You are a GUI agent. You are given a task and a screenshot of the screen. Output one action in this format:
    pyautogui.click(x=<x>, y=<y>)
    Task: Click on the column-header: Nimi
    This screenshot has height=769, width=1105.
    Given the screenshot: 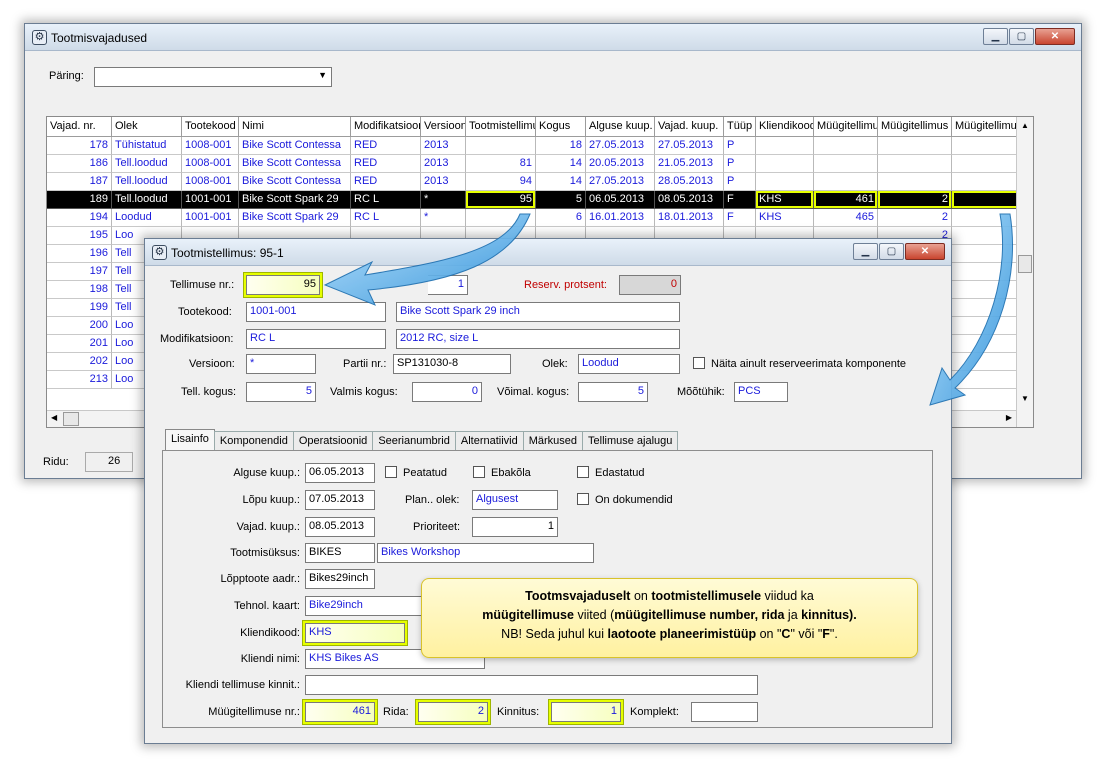 What is the action you would take?
    pyautogui.click(x=295, y=127)
    